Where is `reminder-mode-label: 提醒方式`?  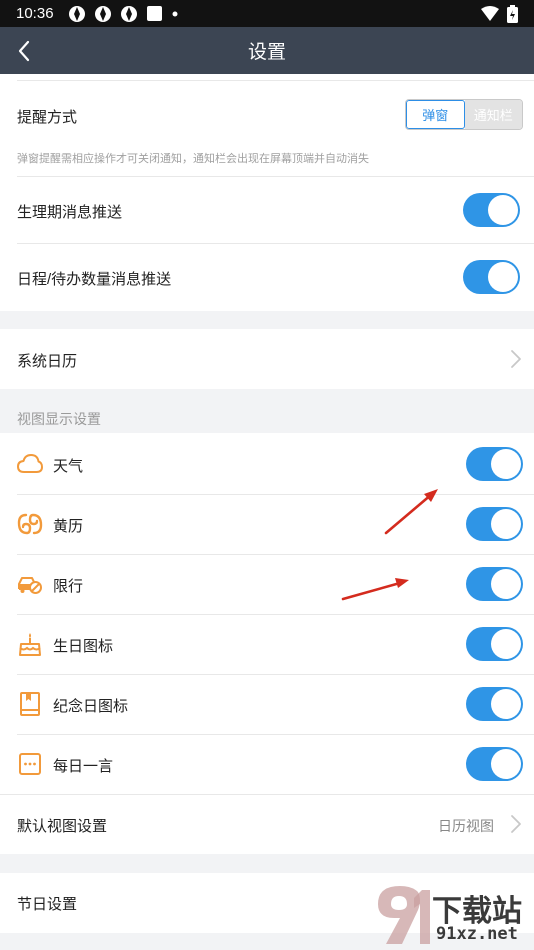
reminder-mode-label: 提醒方式 is located at coordinates (47, 117).